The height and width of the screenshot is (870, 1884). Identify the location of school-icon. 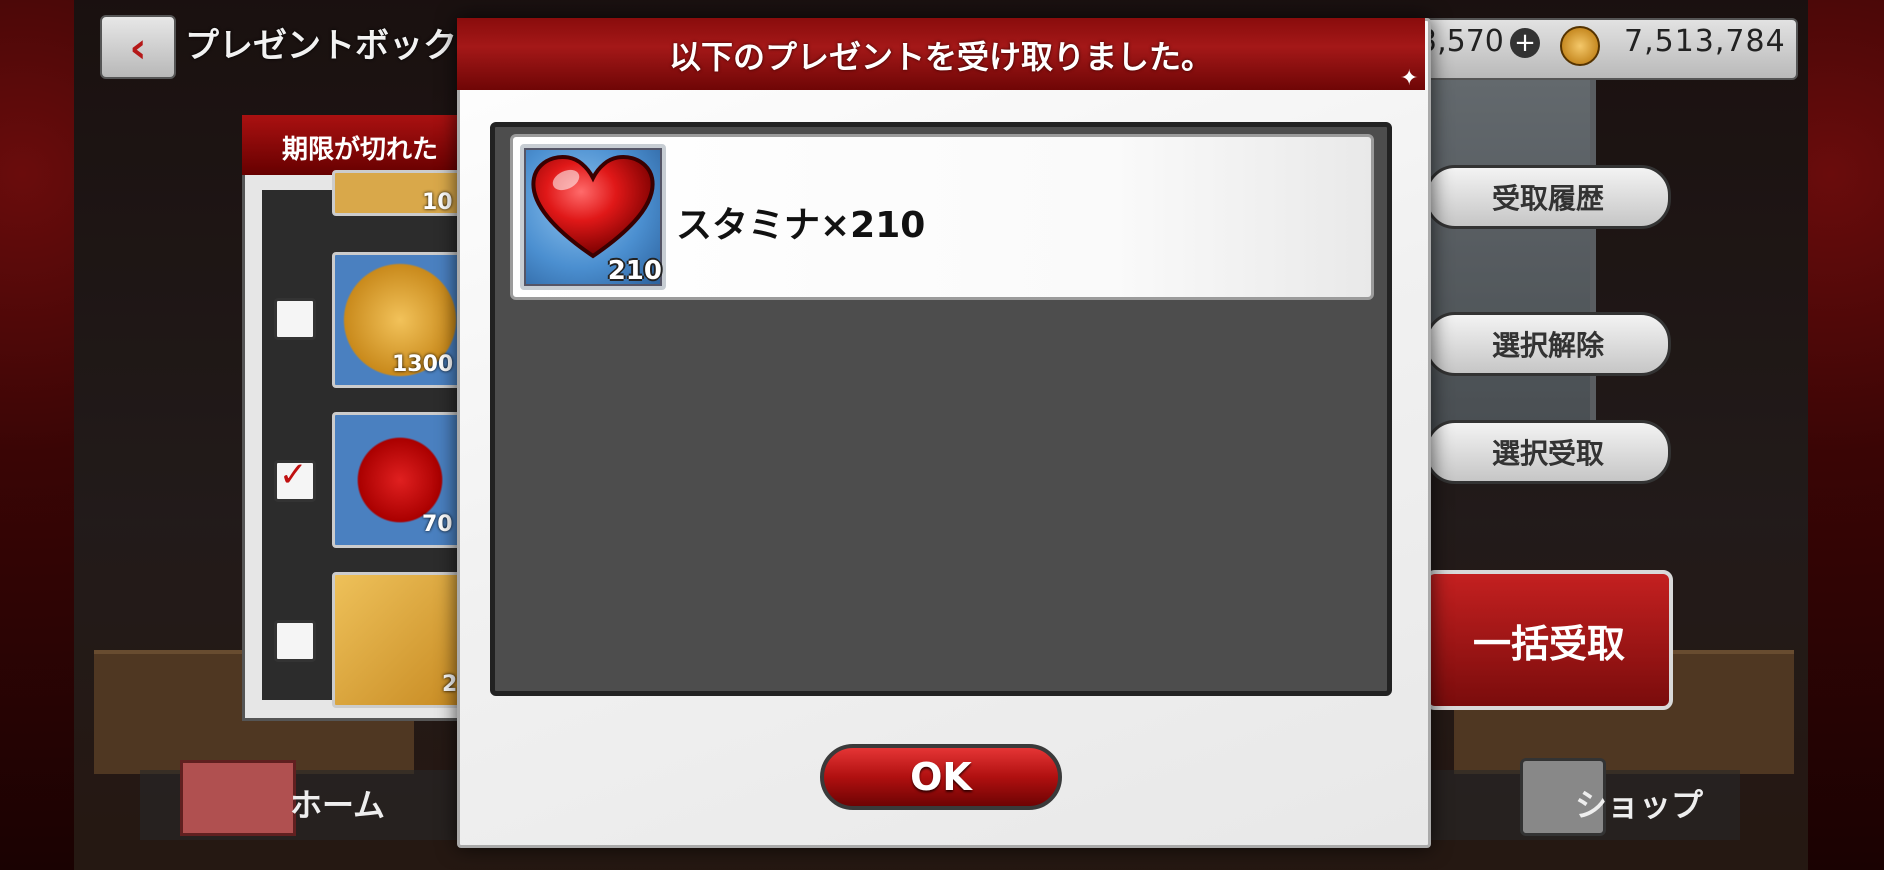
(238, 798).